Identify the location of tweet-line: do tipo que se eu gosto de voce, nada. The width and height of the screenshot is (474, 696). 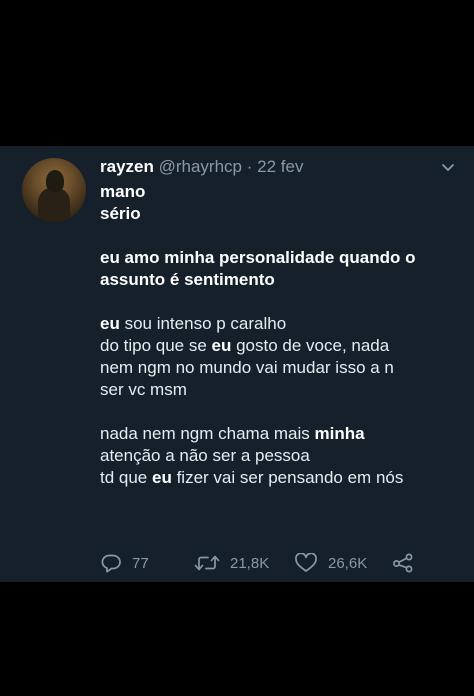
(286, 346).